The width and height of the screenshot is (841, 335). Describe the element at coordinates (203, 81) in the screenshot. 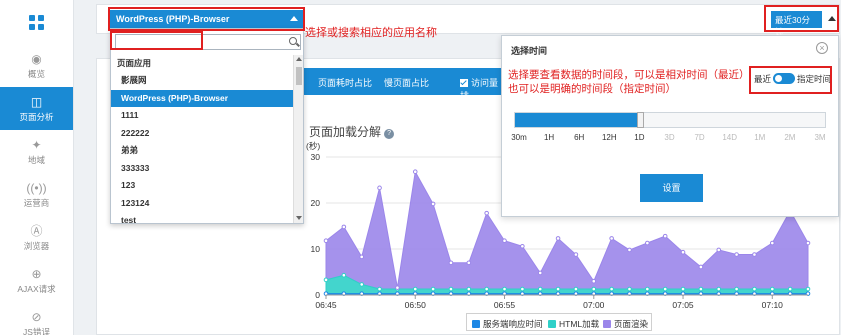

I see `app-list-item: 影展网` at that location.